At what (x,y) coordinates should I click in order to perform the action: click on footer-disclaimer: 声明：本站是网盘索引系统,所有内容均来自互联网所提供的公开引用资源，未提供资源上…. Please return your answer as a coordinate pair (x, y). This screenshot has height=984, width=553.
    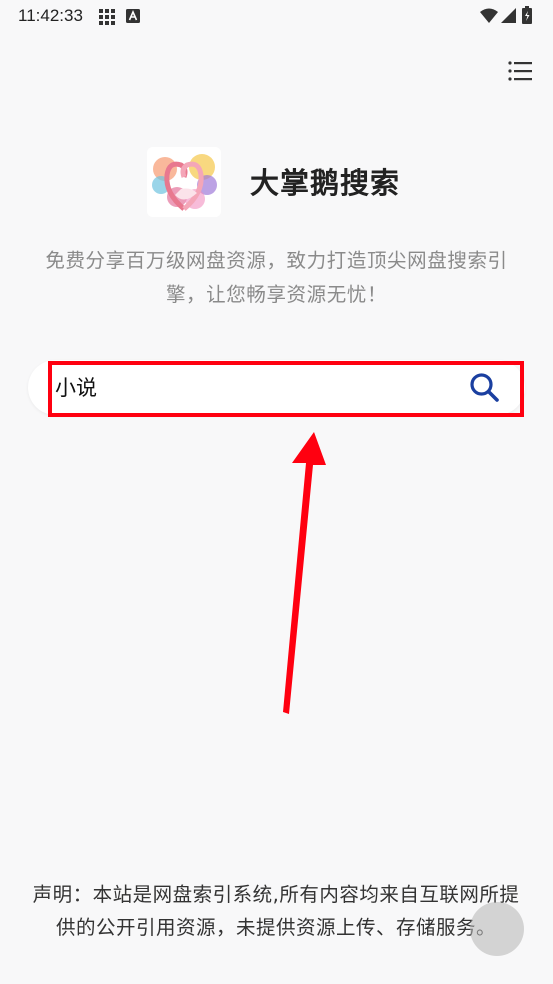
    Looking at the image, I should click on (276, 911).